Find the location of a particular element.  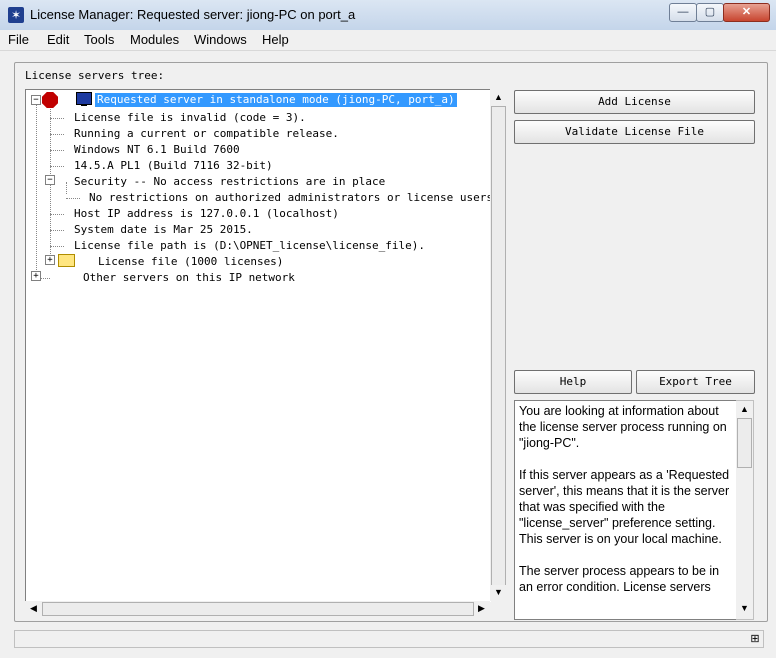

tree-item-license-file: License file (1000 licenses) is located at coordinates (190, 262).